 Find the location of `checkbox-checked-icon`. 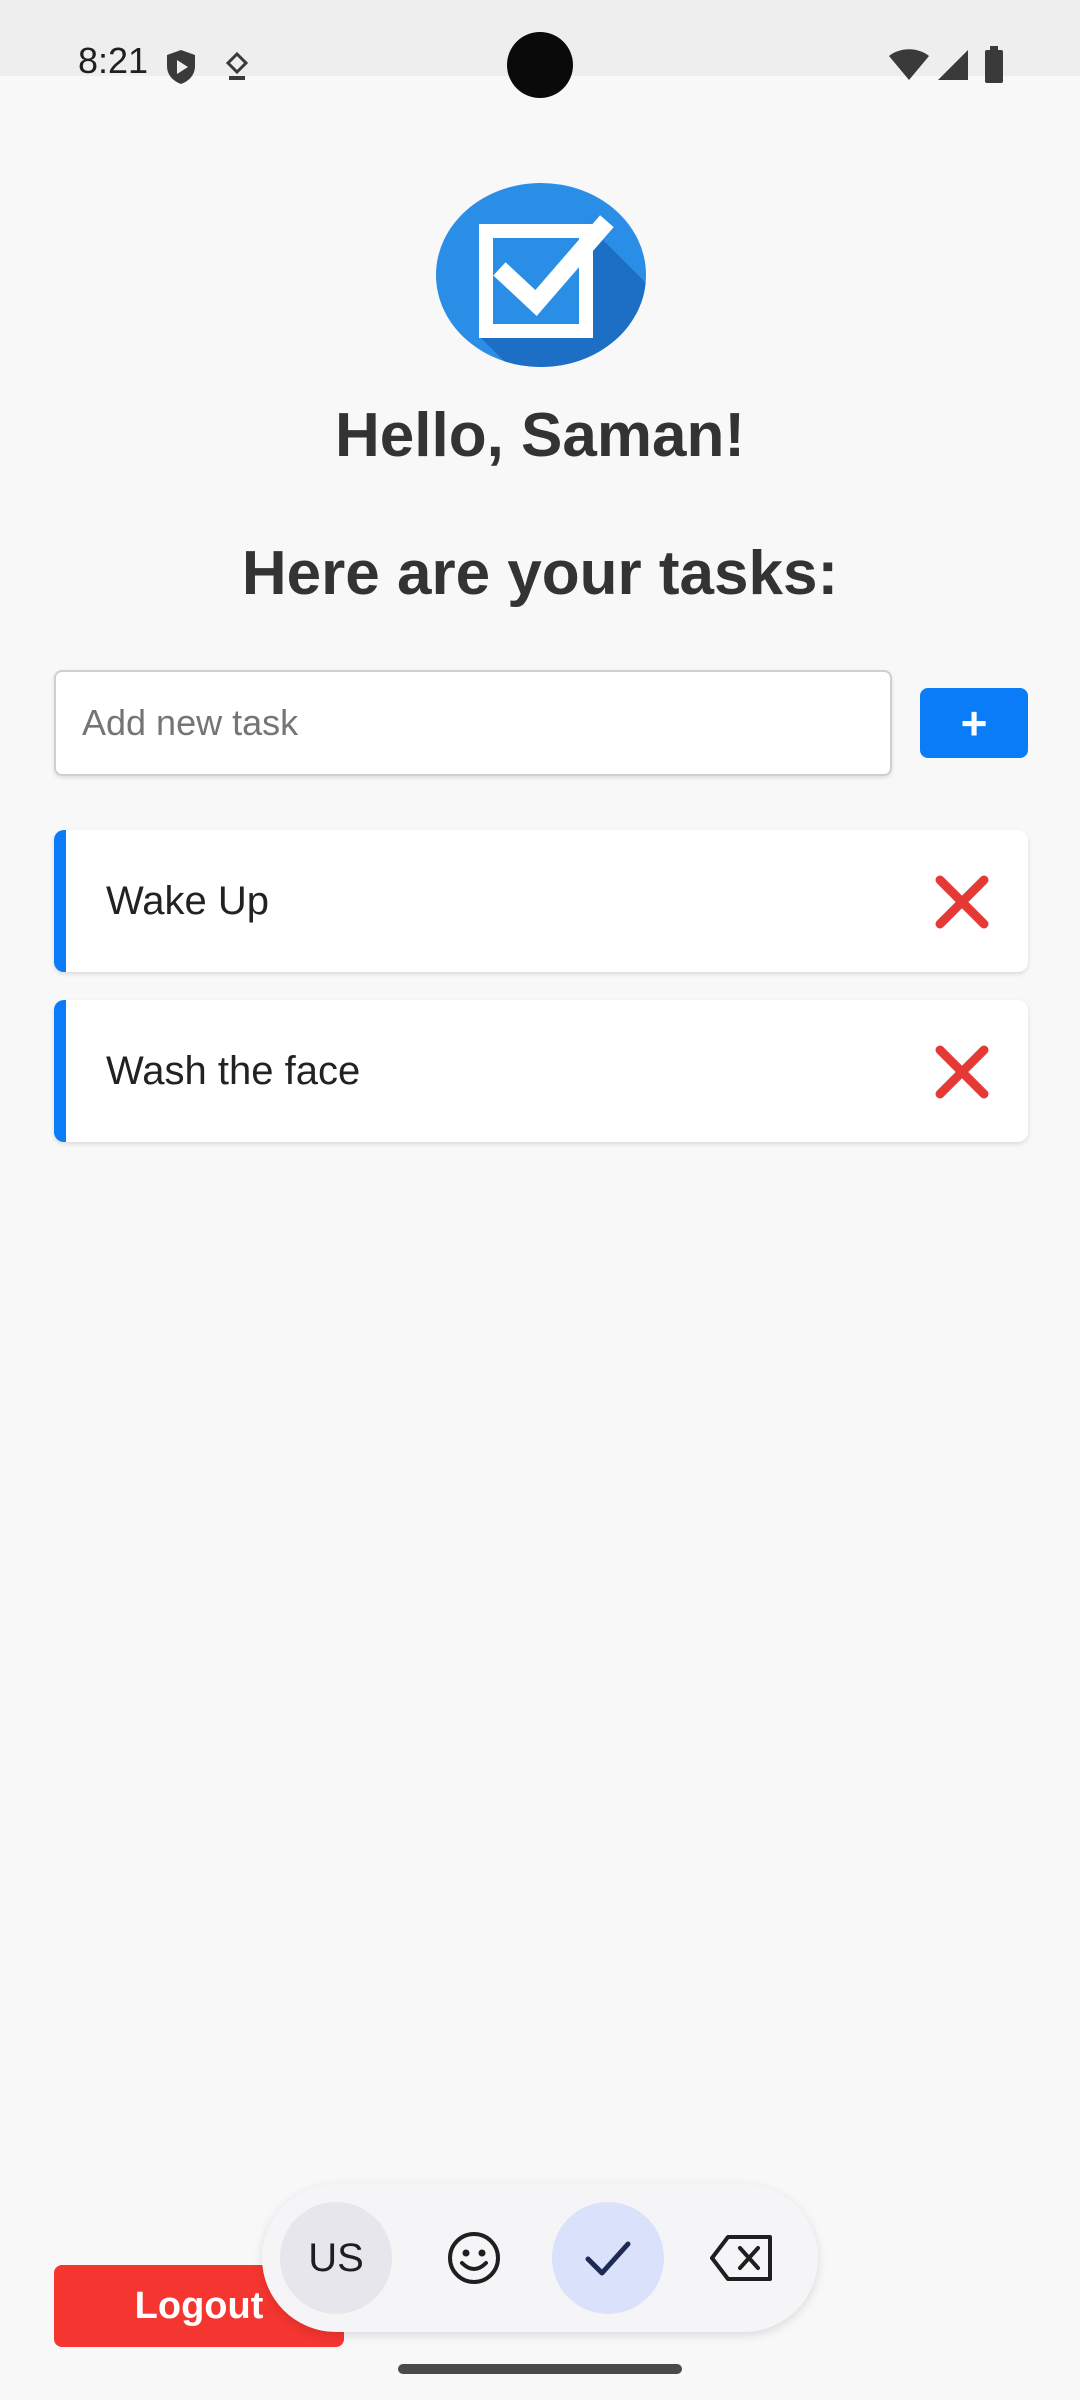

checkbox-checked-icon is located at coordinates (541, 275).